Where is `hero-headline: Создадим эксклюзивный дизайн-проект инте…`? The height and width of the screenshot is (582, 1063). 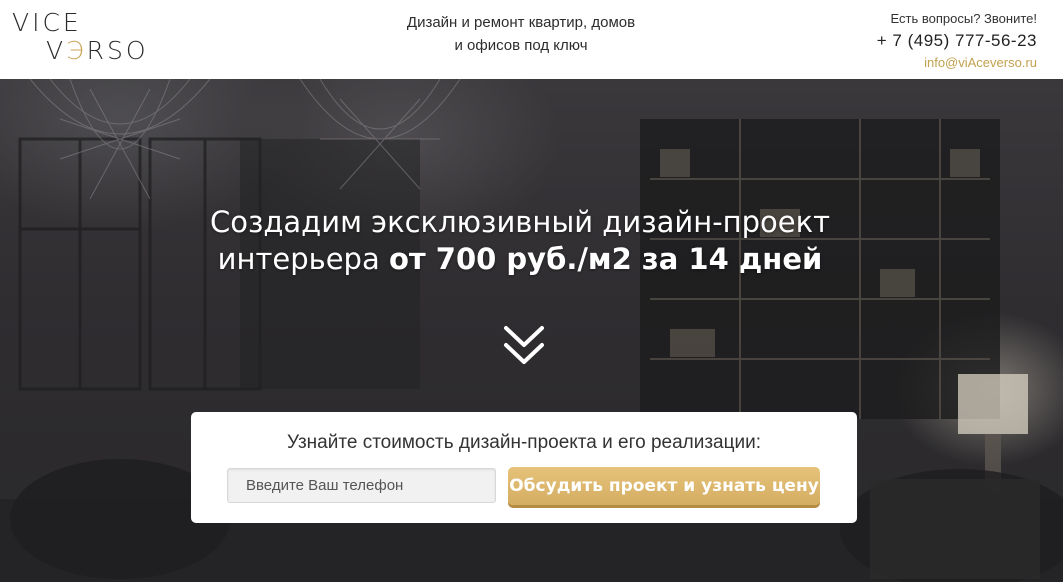 hero-headline: Создадим эксклюзивный дизайн-проект инте… is located at coordinates (520, 241).